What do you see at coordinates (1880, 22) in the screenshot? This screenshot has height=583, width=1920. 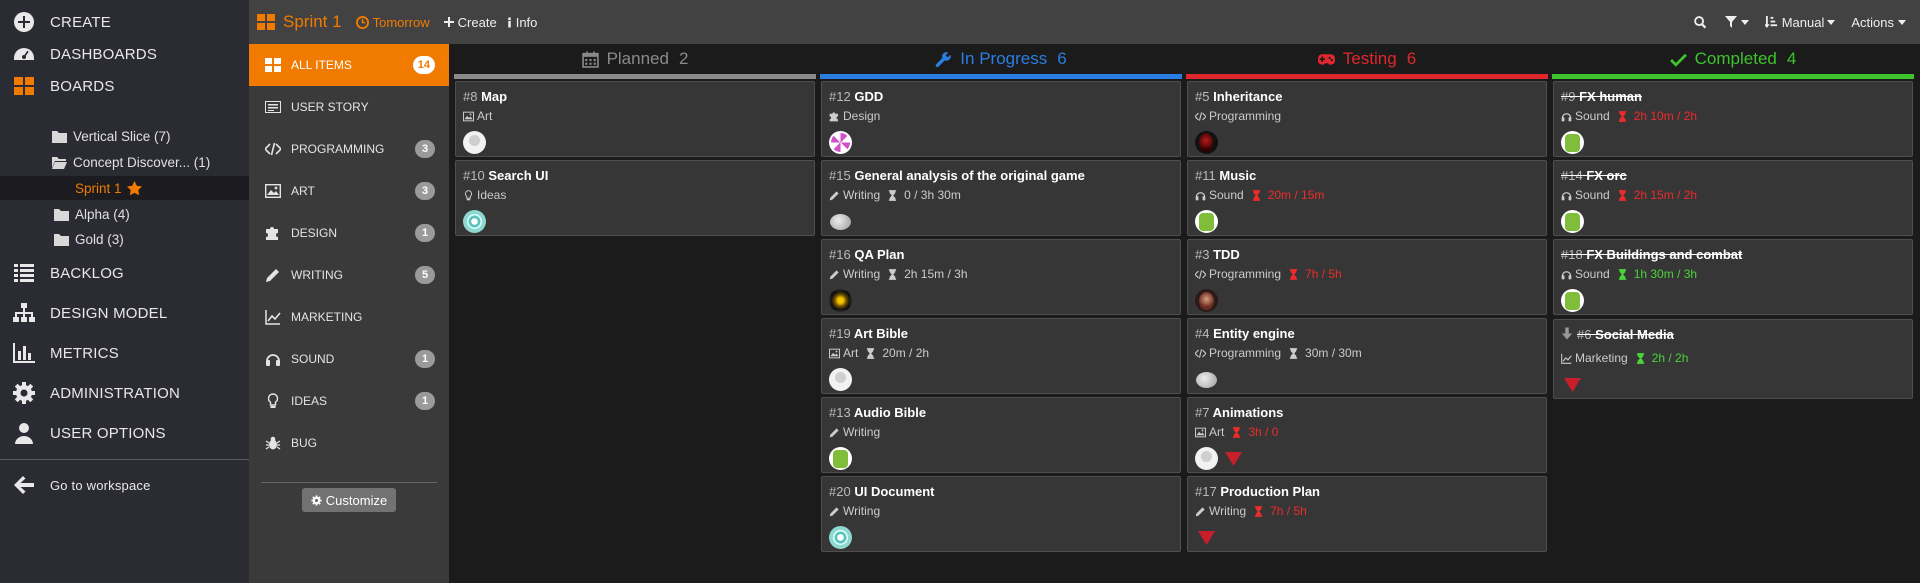 I see `actions-dropdown: Actions` at bounding box center [1880, 22].